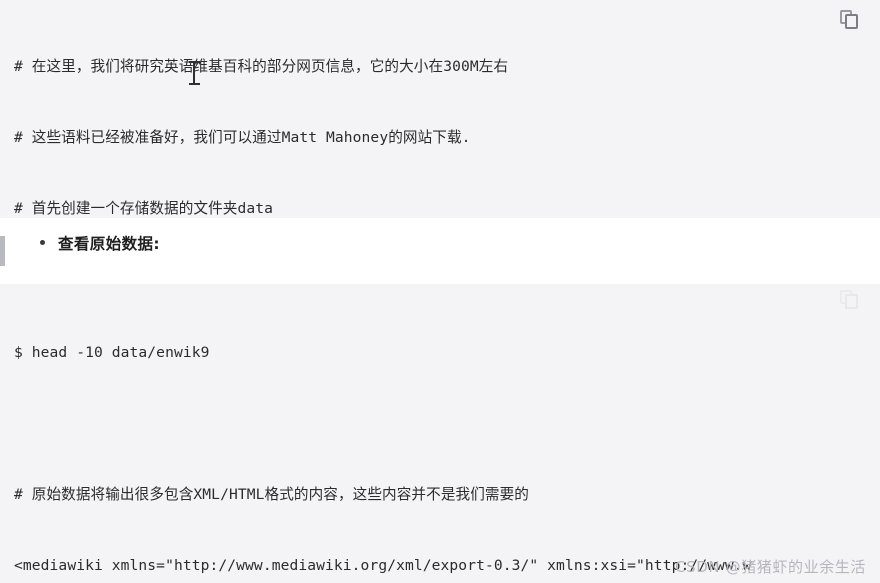 The height and width of the screenshot is (583, 880). I want to click on code-line: # 在这里，我们将研究英语维基百科的部分网页信息，它的大小在300M左右, so click(261, 67).